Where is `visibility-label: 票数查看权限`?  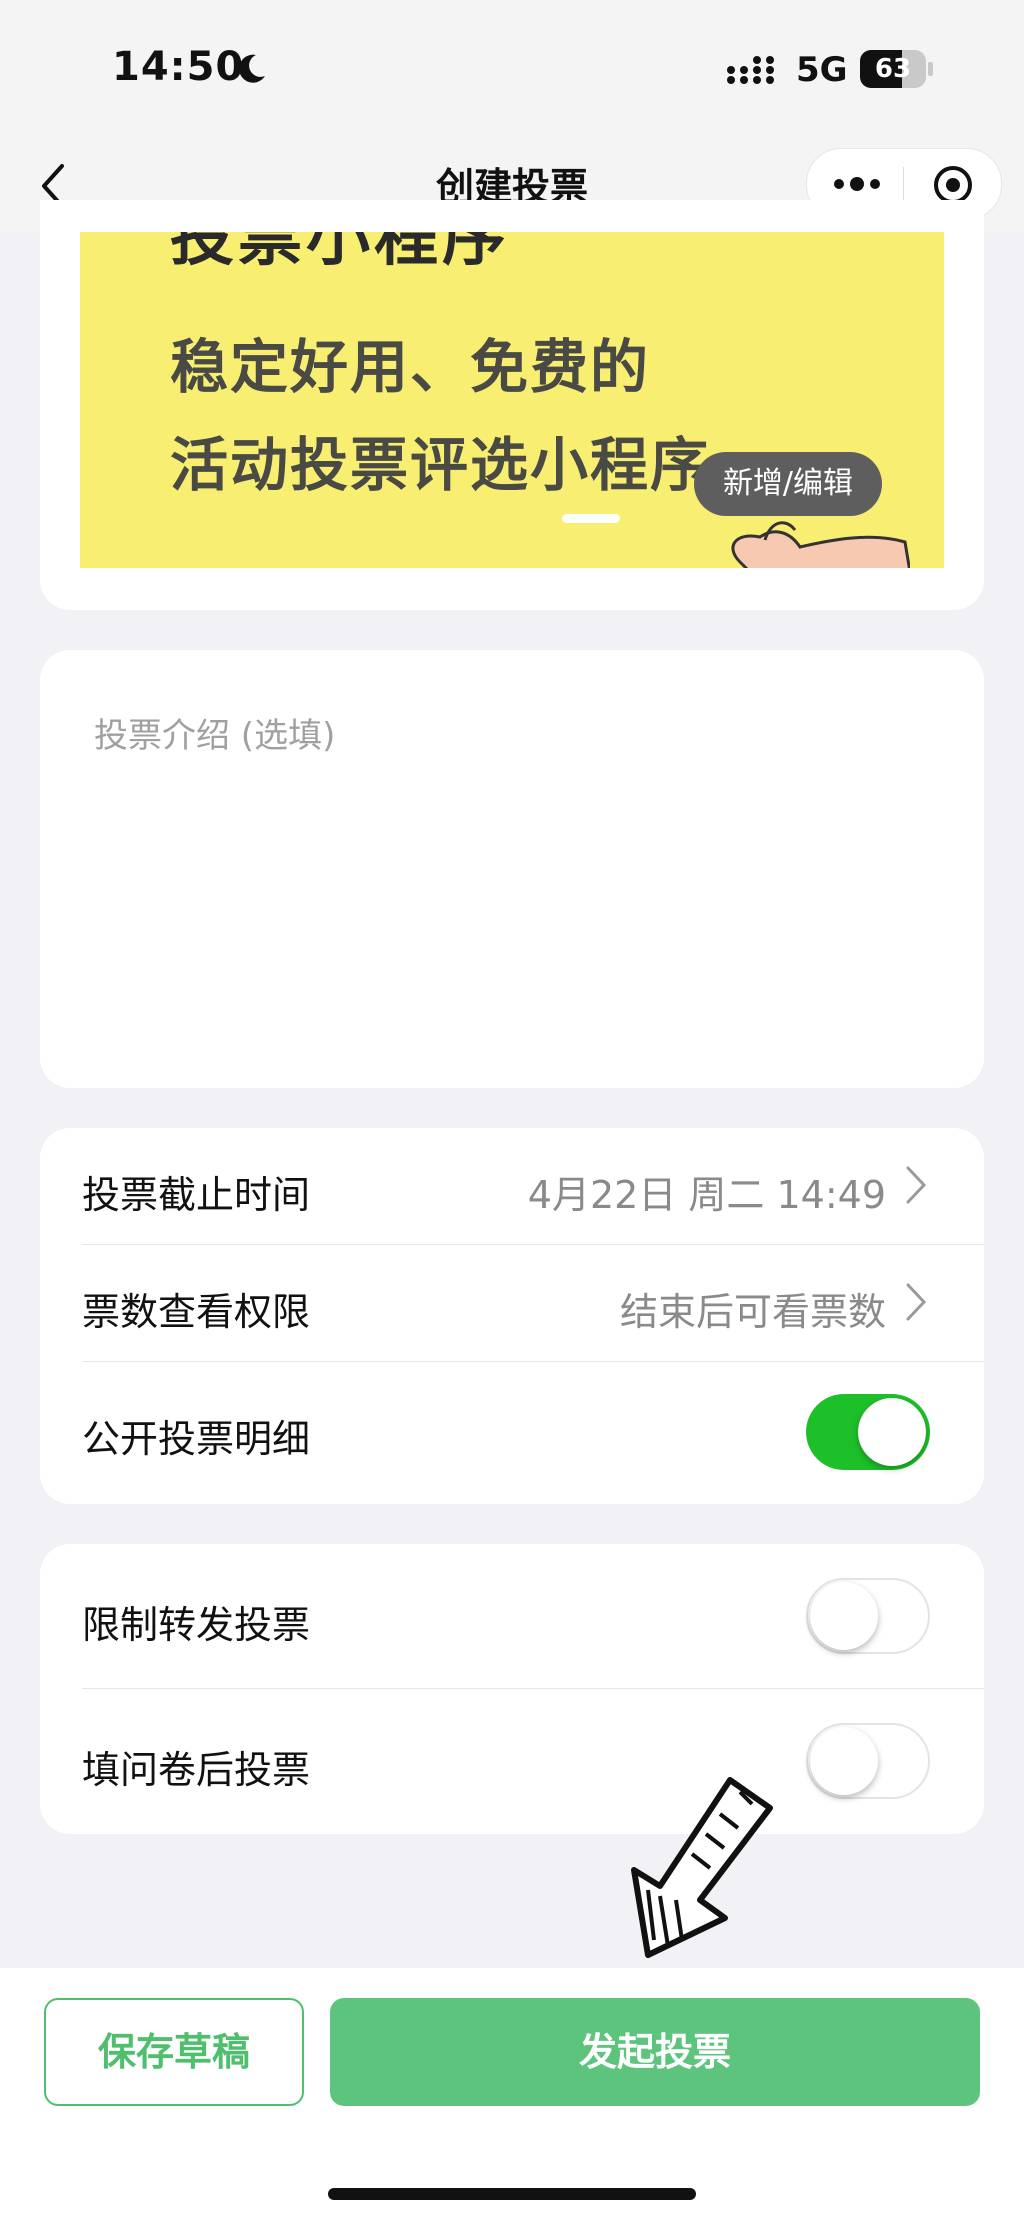 visibility-label: 票数查看权限 is located at coordinates (196, 1312).